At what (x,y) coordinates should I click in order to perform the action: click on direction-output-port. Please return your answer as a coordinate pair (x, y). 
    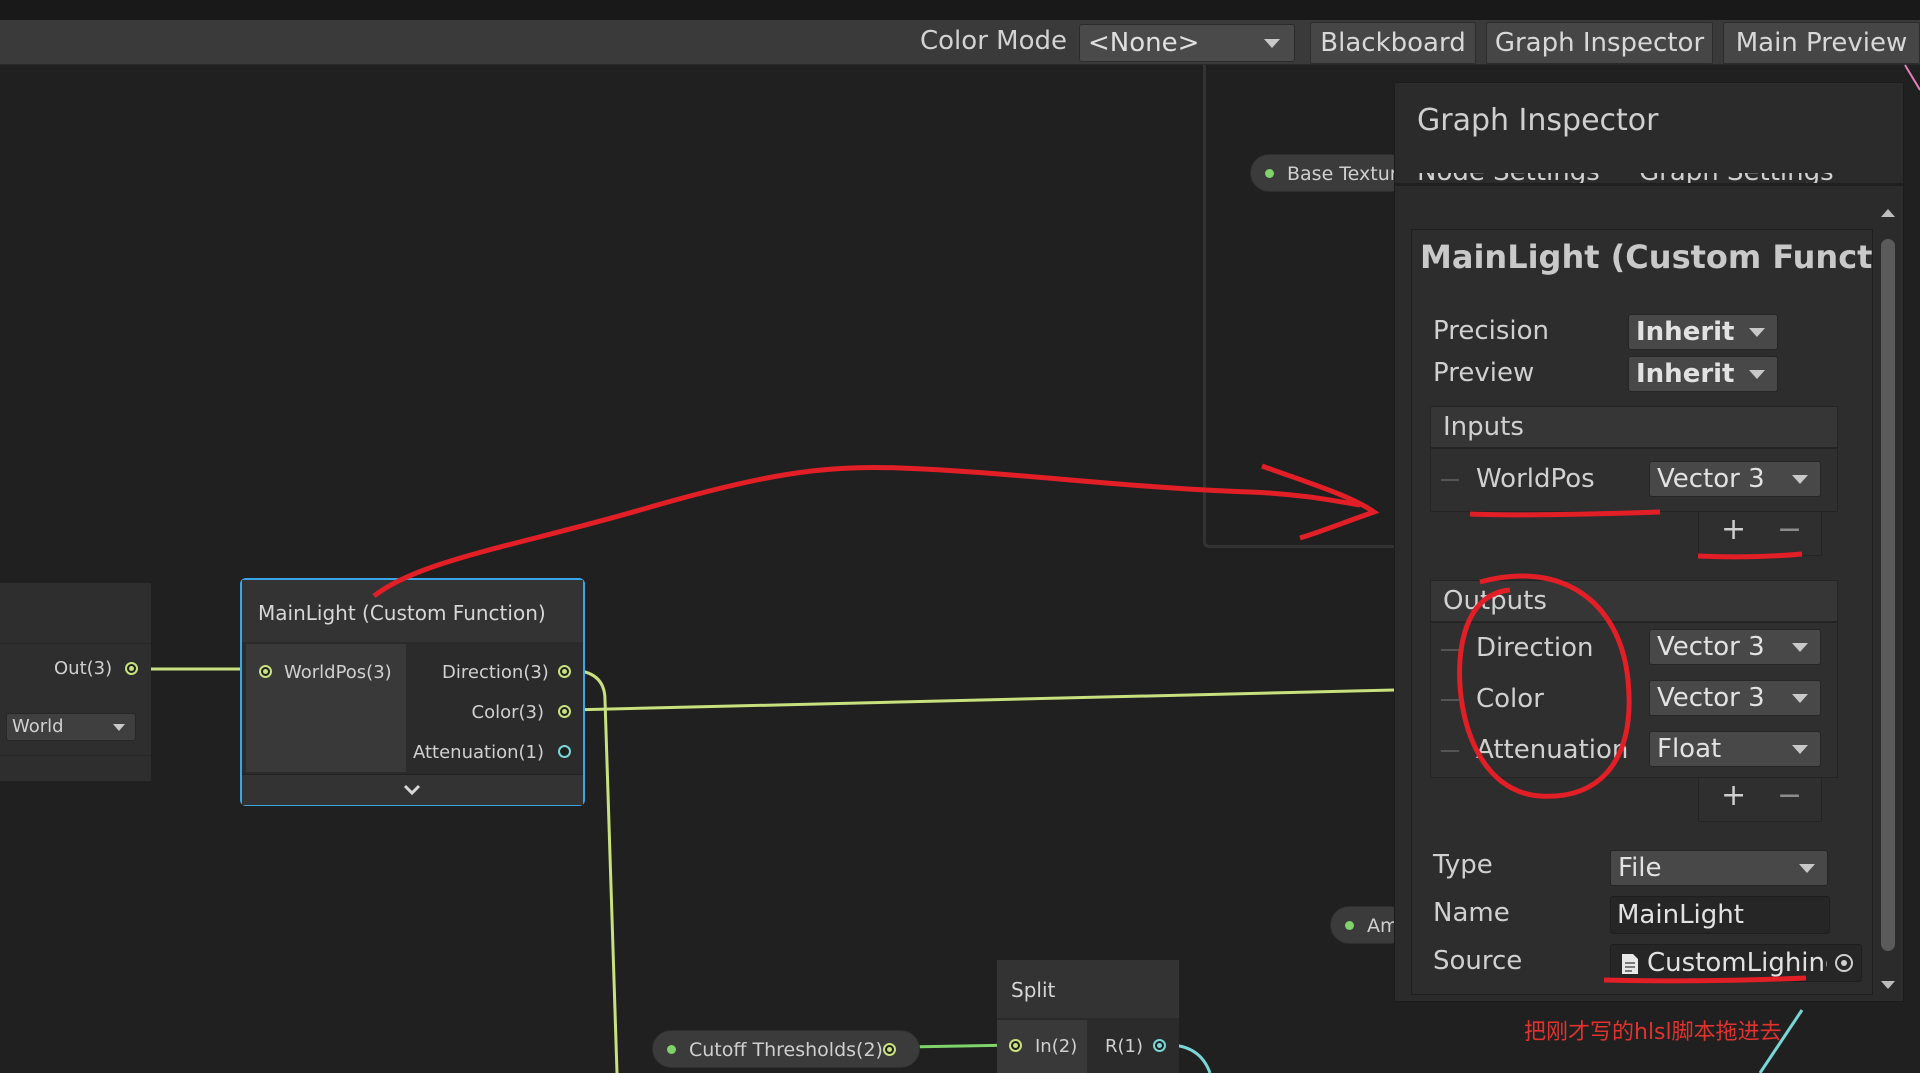
    Looking at the image, I should click on (564, 671).